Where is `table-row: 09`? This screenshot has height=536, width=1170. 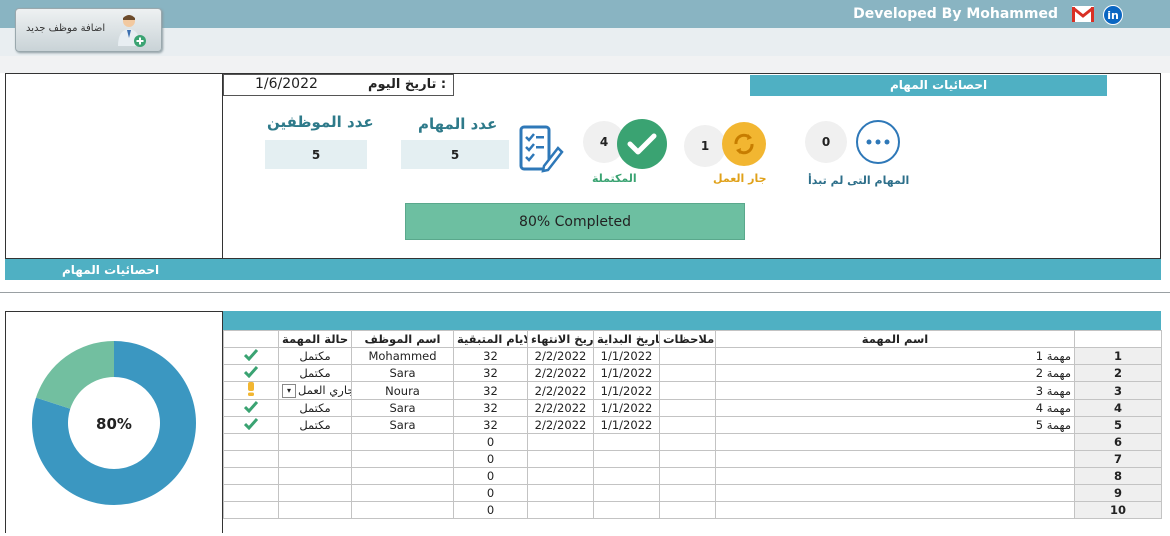 table-row: 09 is located at coordinates (692, 493).